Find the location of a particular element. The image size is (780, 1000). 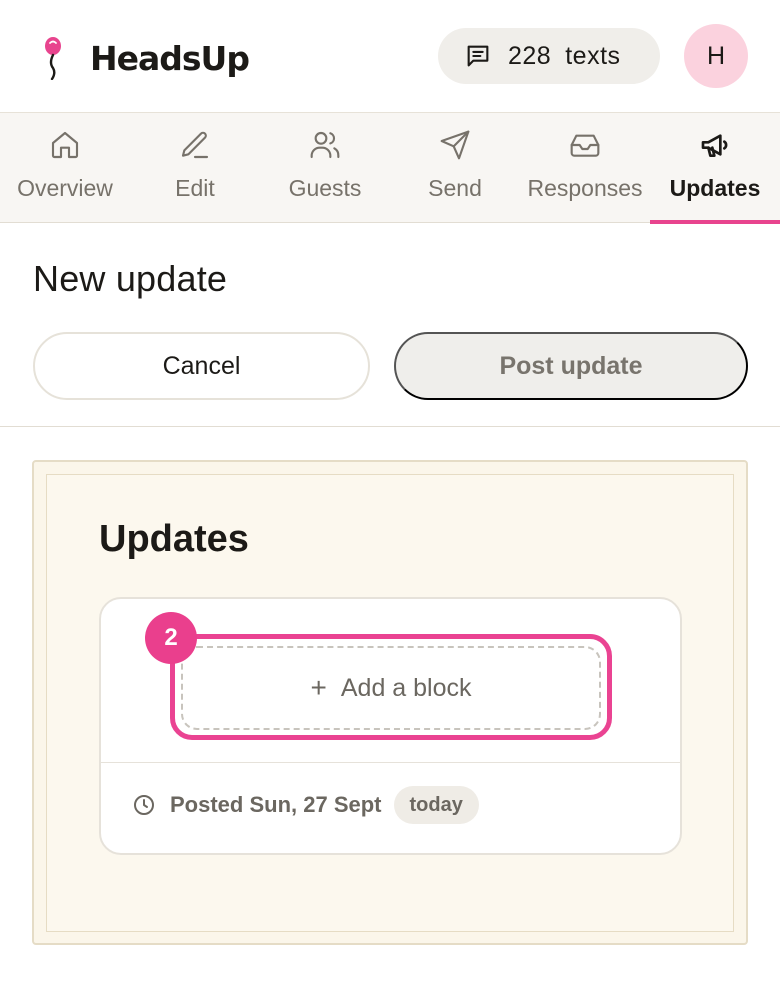

tab-edit: Edit is located at coordinates (195, 168).